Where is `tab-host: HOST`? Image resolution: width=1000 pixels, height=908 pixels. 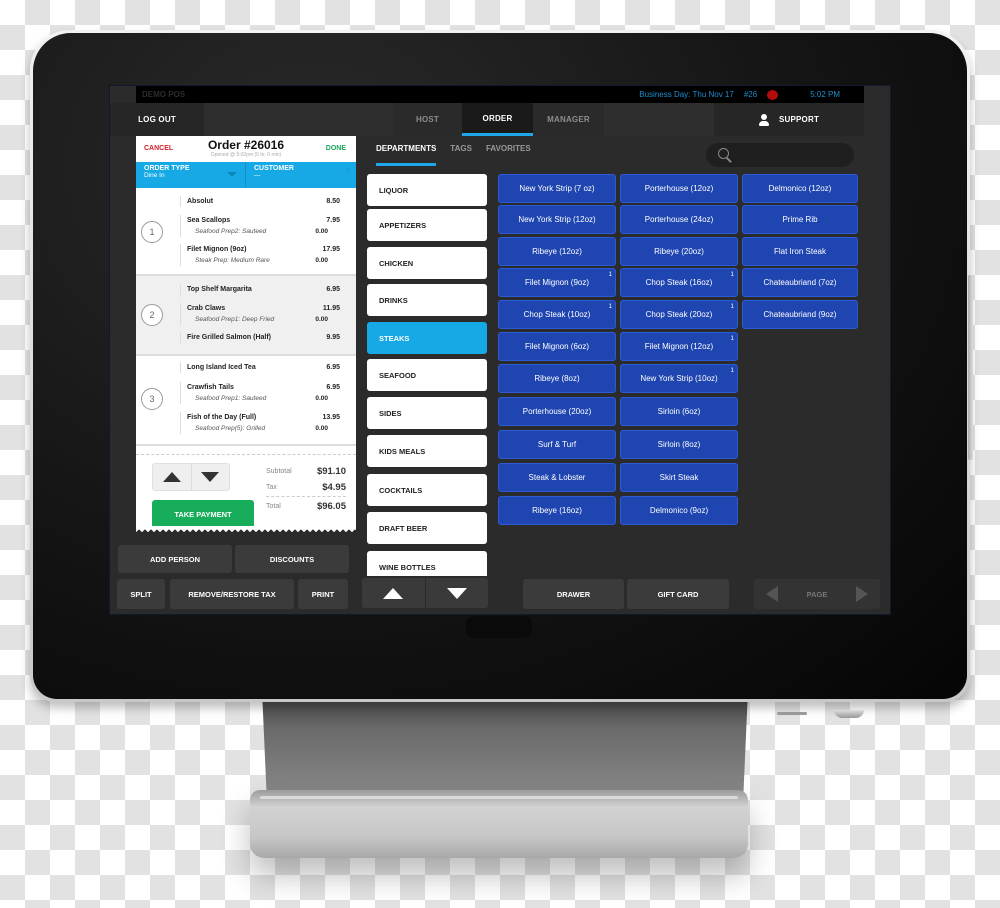
tab-host: HOST is located at coordinates (427, 119).